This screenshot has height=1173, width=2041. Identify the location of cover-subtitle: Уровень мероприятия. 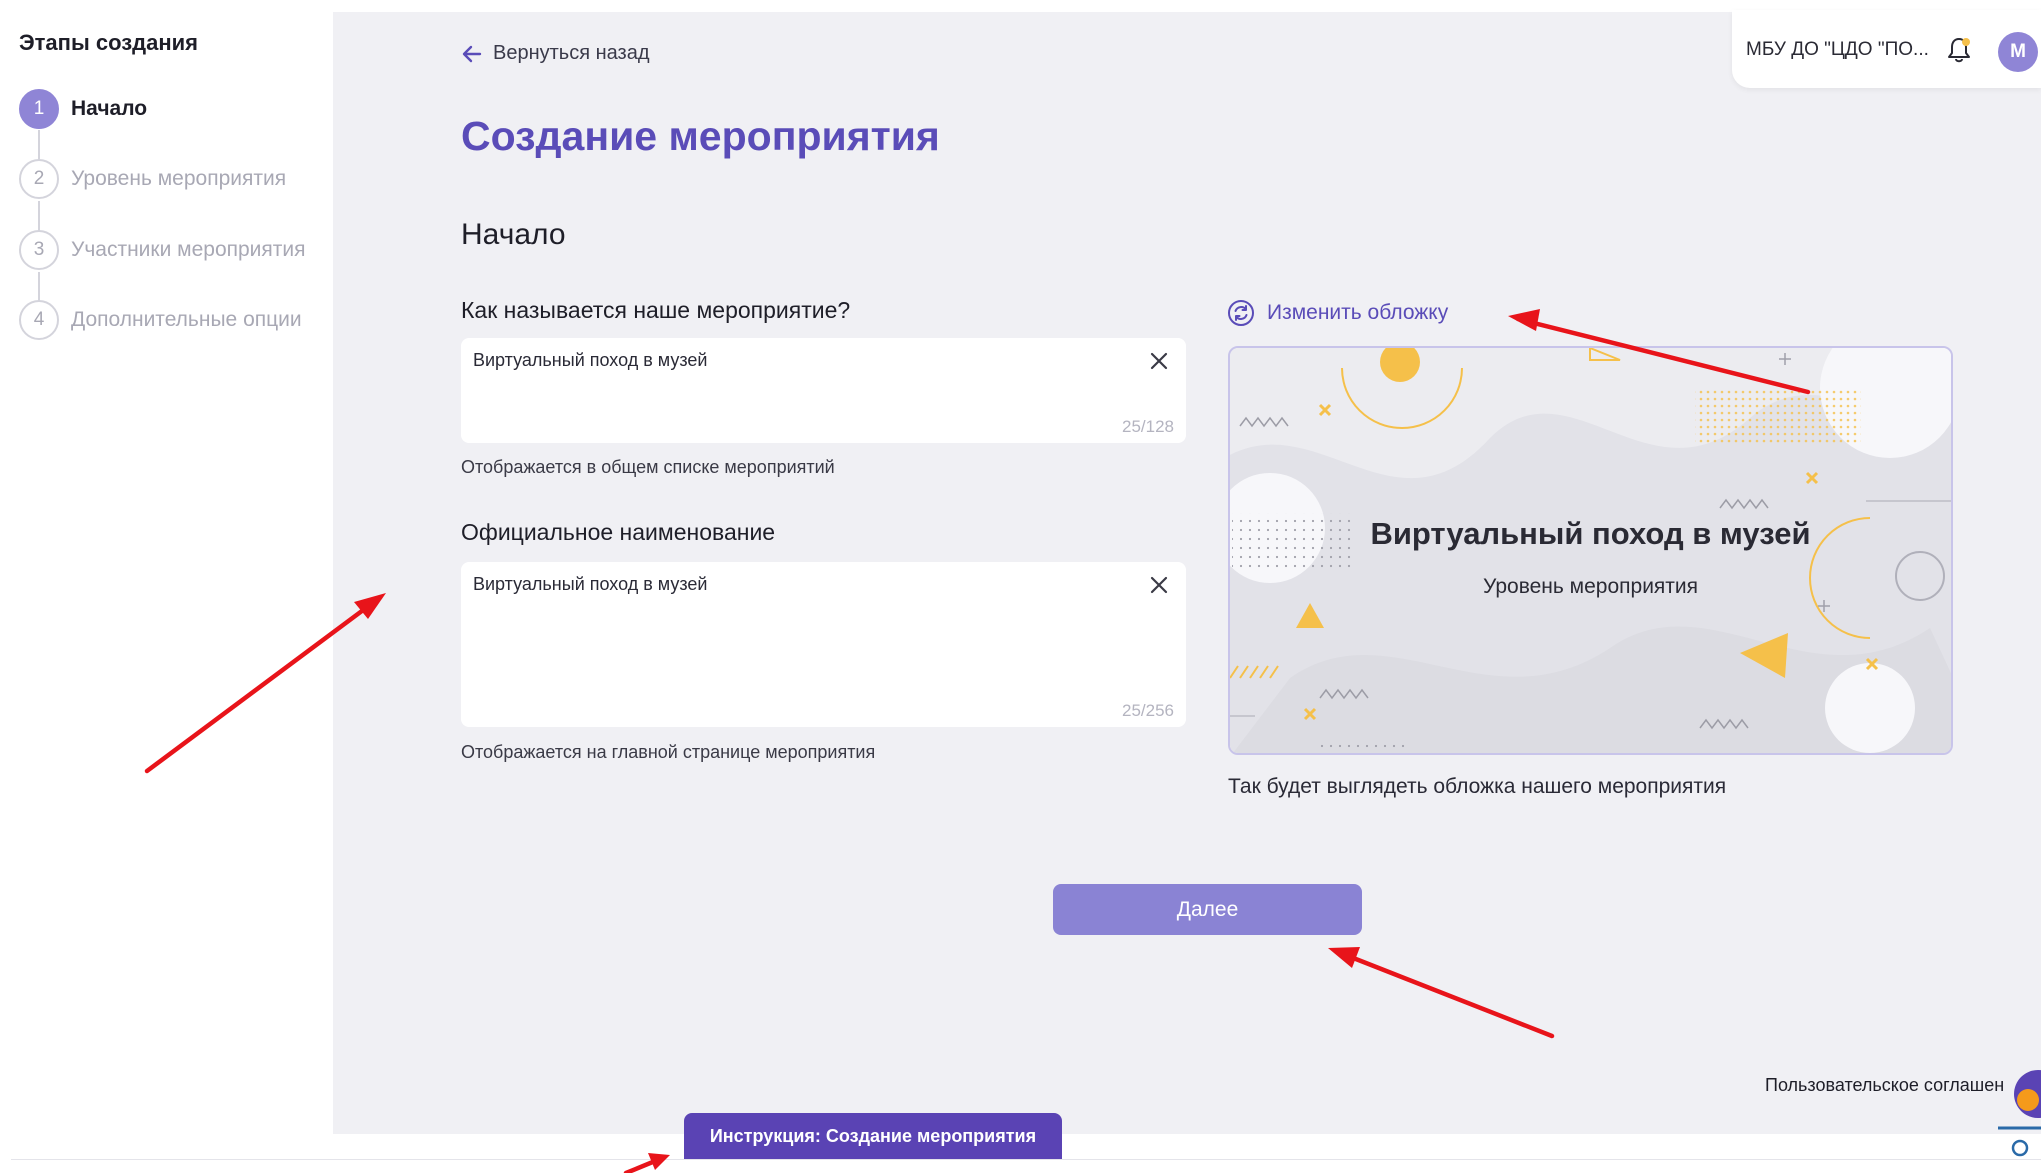
(1590, 586).